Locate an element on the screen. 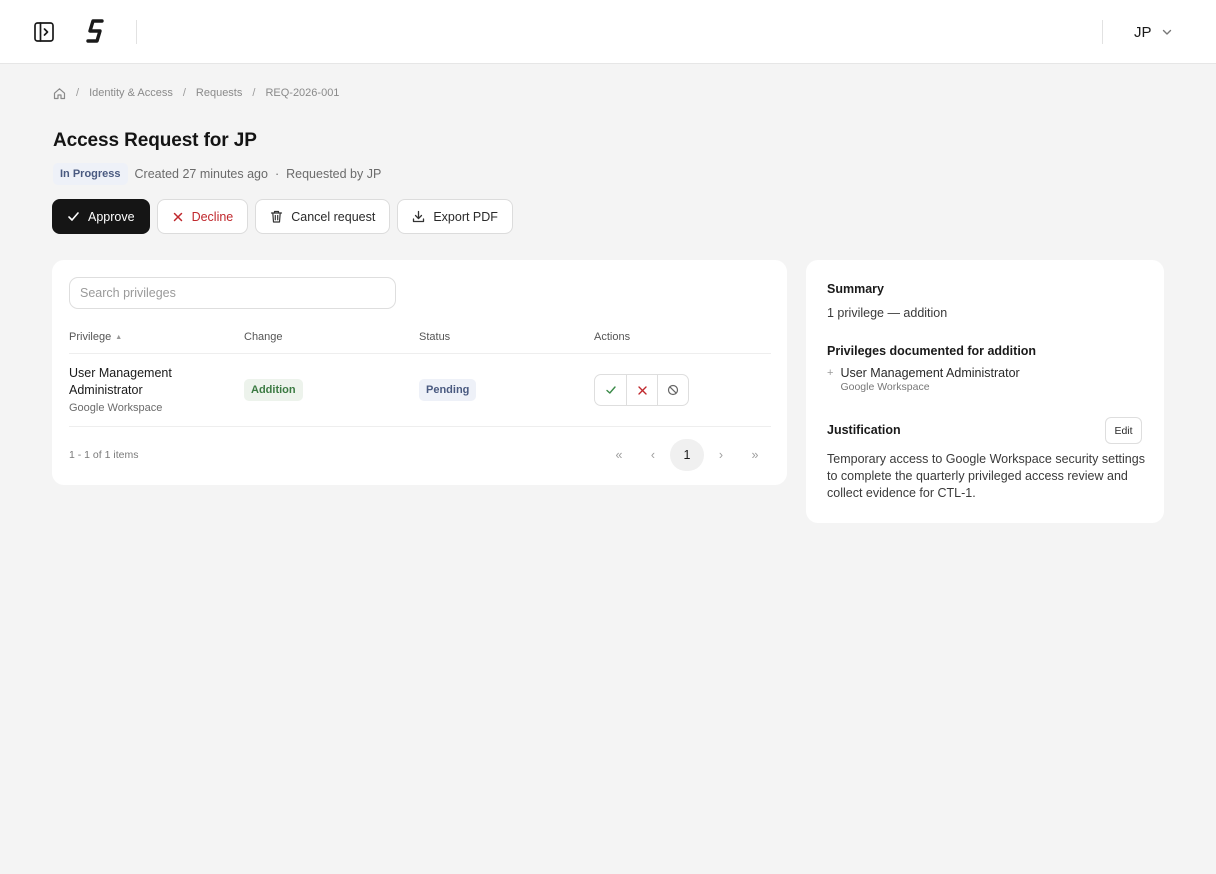  revoke-row-button is located at coordinates (672, 390).